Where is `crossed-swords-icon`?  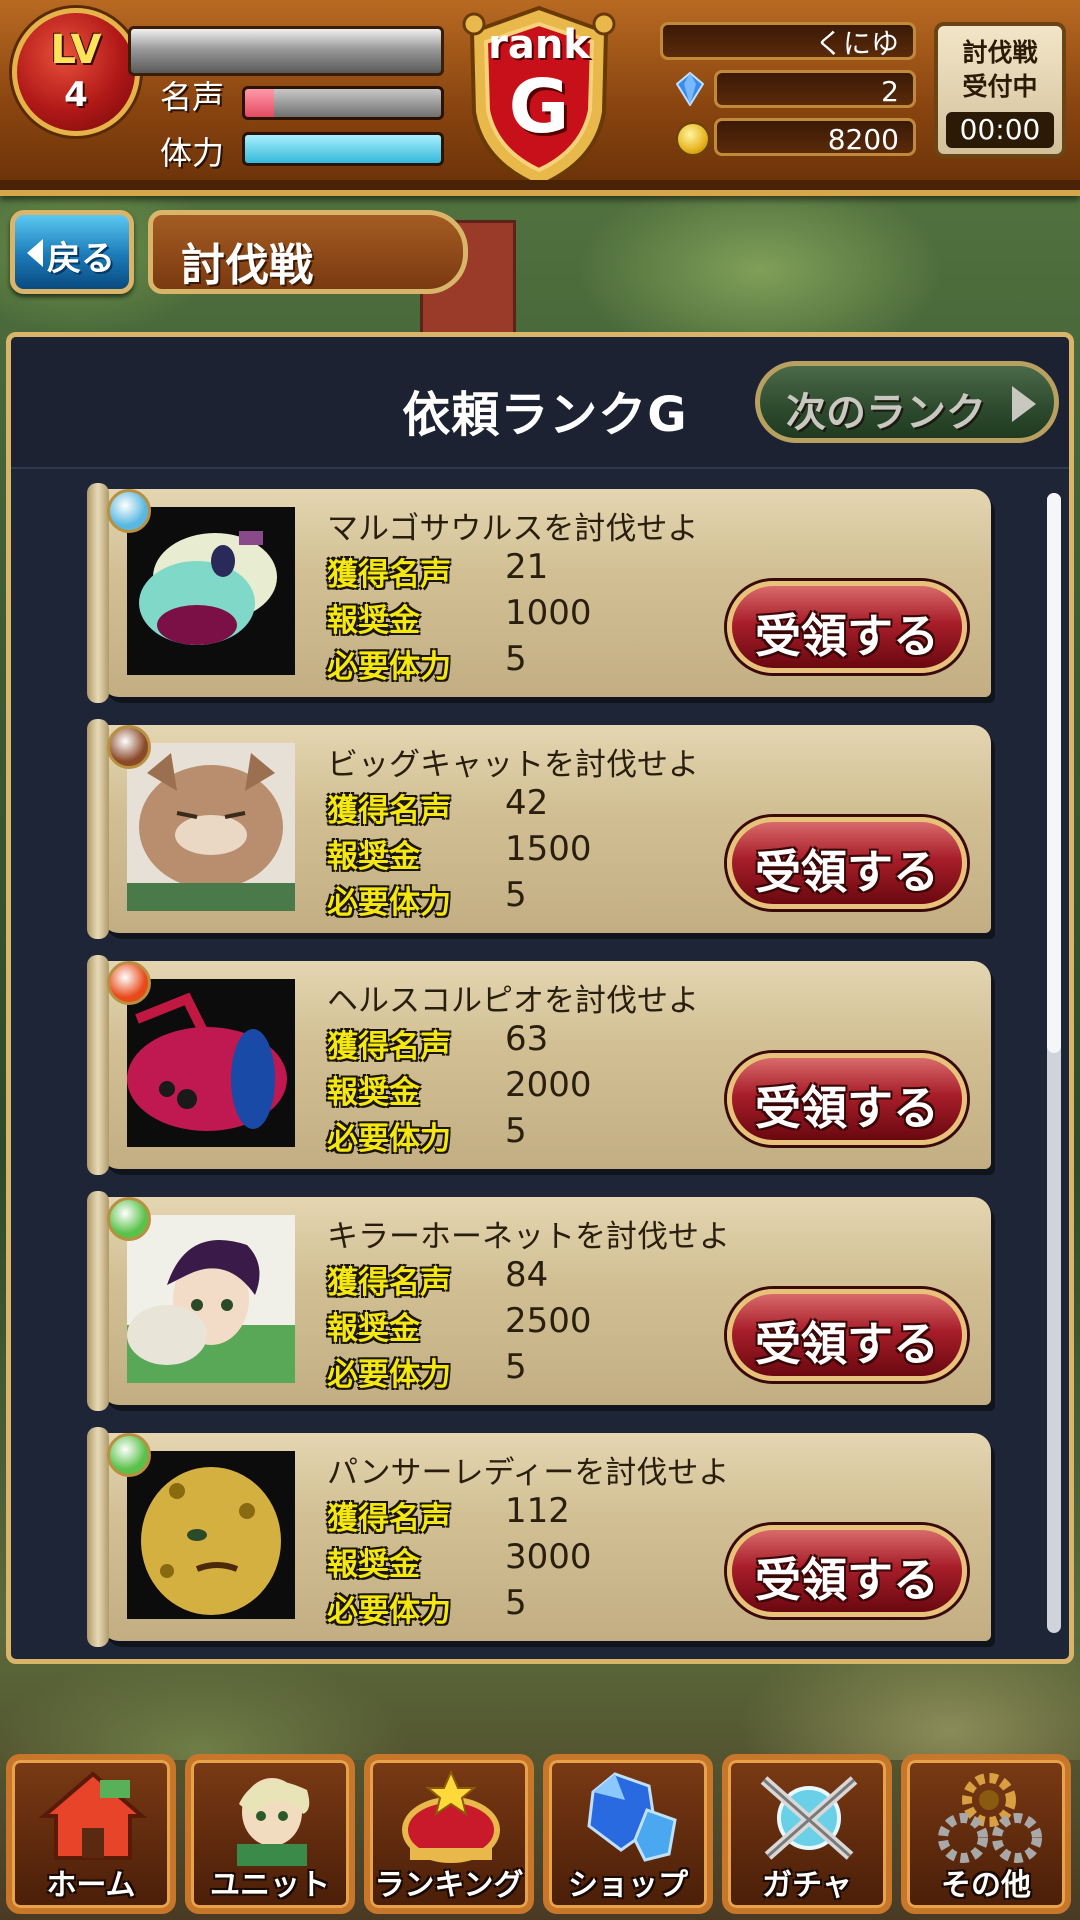 crossed-swords-icon is located at coordinates (809, 1818).